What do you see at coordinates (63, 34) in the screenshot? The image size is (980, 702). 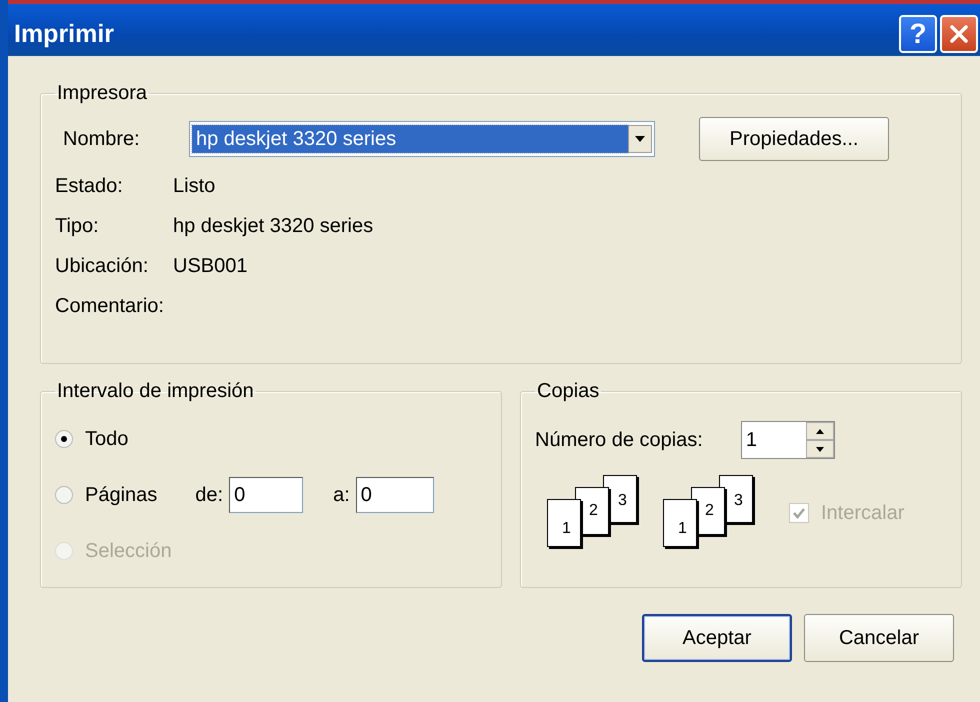 I see `window-title: Imprimir` at bounding box center [63, 34].